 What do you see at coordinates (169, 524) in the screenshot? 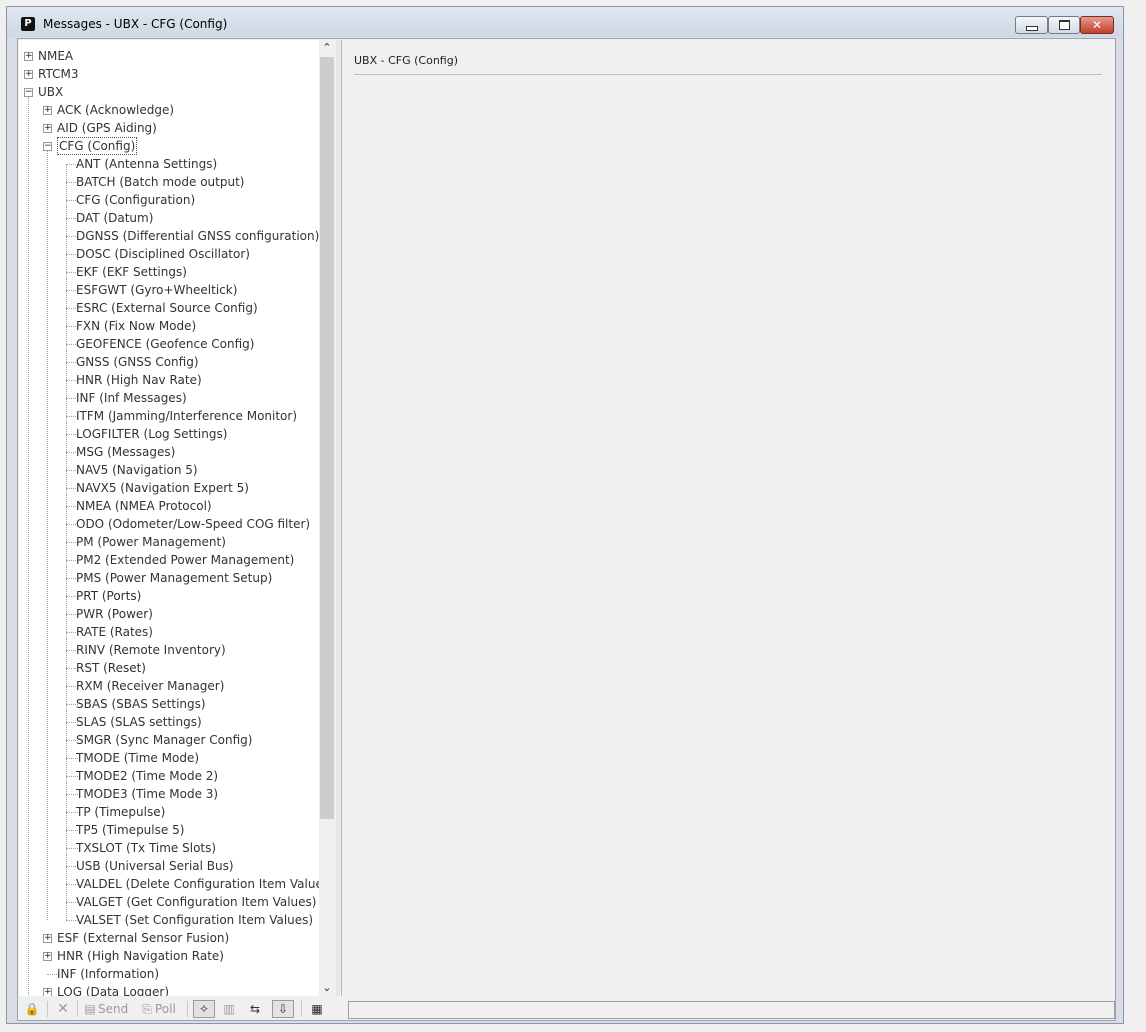
I see `tree-item: ODO (Odometer/Low-Speed COG filter)` at bounding box center [169, 524].